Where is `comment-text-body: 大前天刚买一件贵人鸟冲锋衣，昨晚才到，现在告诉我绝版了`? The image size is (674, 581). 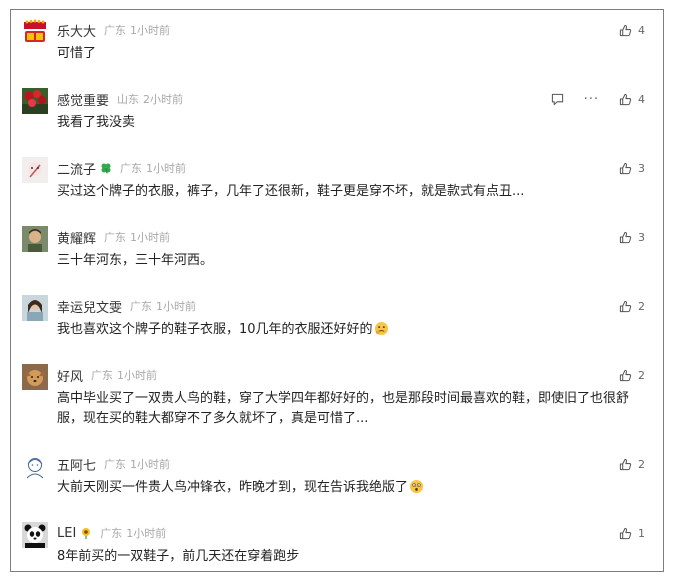 comment-text-body: 大前天刚买一件贵人鸟冲锋衣，昨晚才到，现在告诉我绝版了 is located at coordinates (233, 487).